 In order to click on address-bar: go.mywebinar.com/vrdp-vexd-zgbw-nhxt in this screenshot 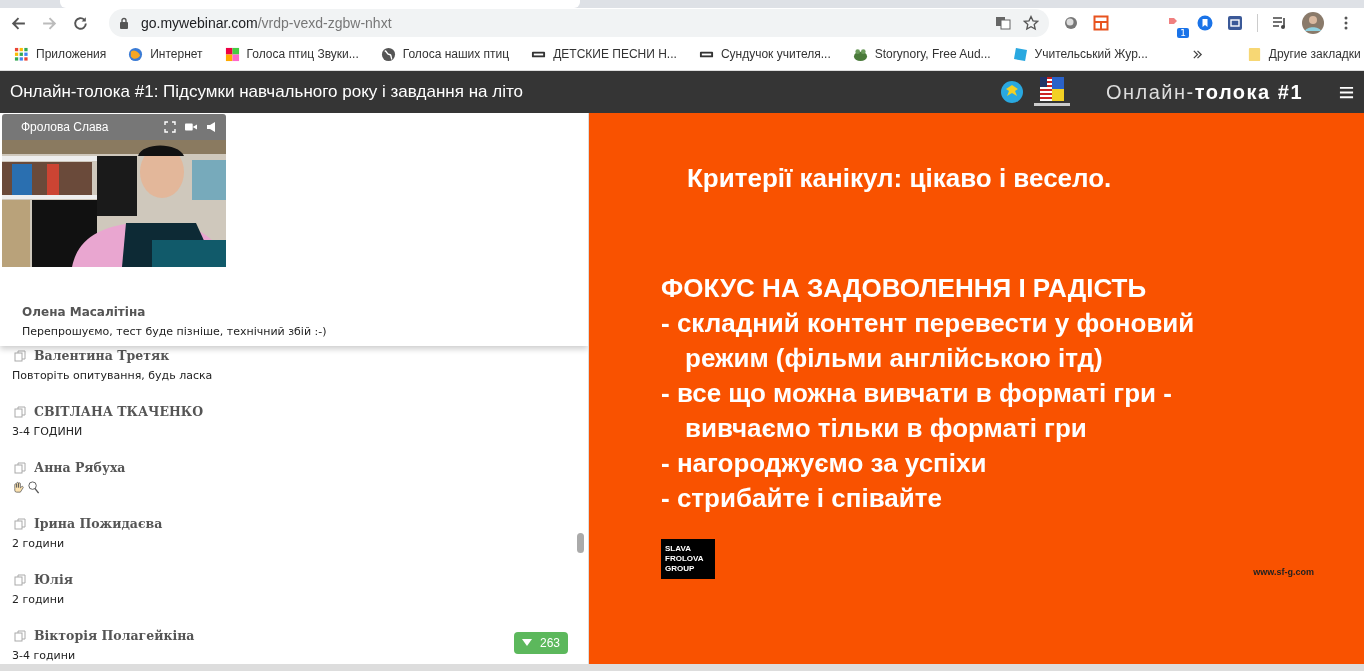, I will do `click(579, 23)`.